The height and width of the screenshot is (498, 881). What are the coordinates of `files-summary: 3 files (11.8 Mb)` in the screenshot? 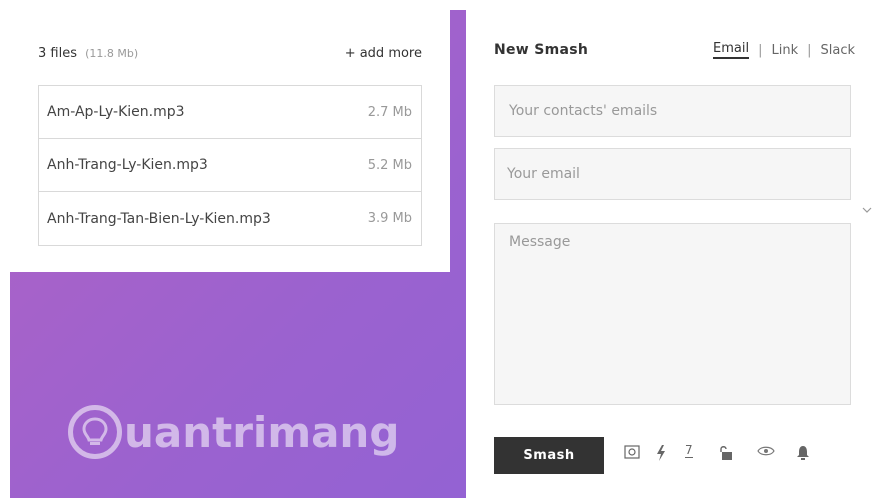 It's located at (88, 51).